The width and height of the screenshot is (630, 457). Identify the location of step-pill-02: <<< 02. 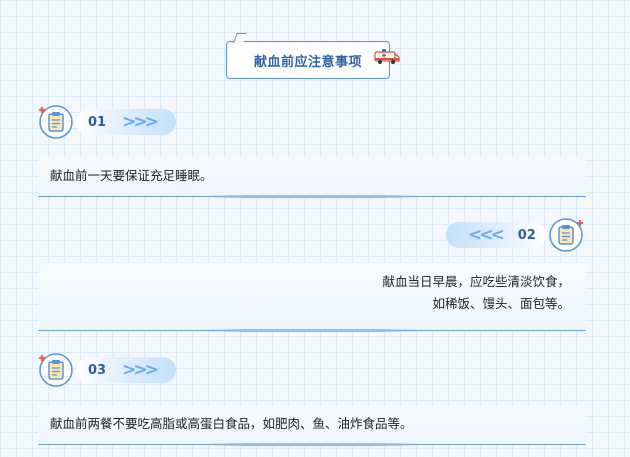
(496, 235).